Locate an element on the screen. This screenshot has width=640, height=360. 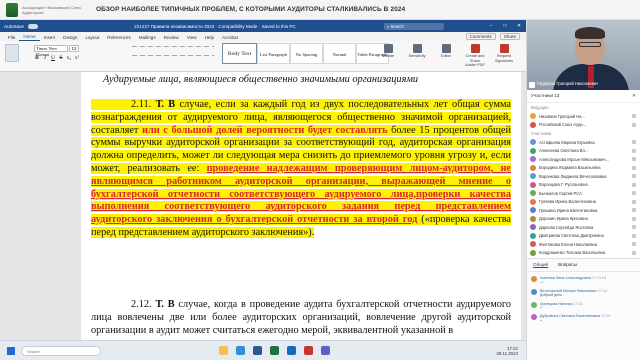
superscript-button: x² is located at coordinates (77, 58).